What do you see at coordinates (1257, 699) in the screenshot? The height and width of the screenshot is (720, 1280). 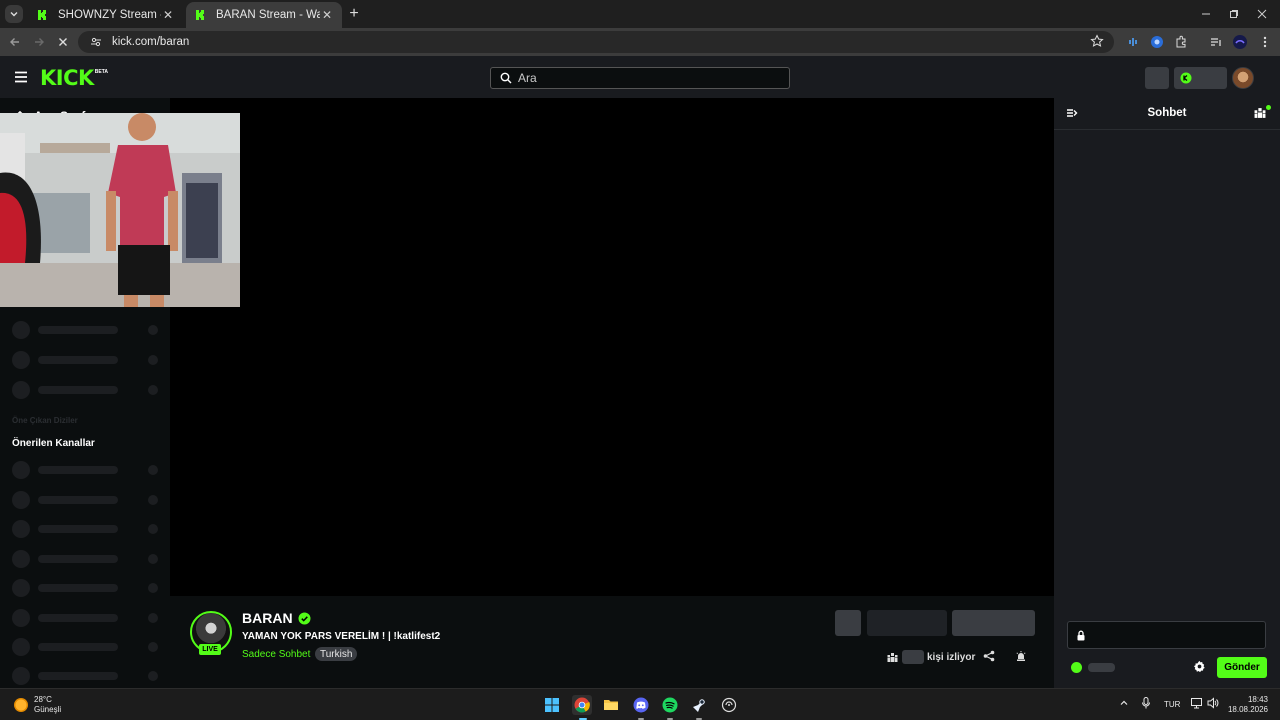 I see `clock-time: 18:43` at bounding box center [1257, 699].